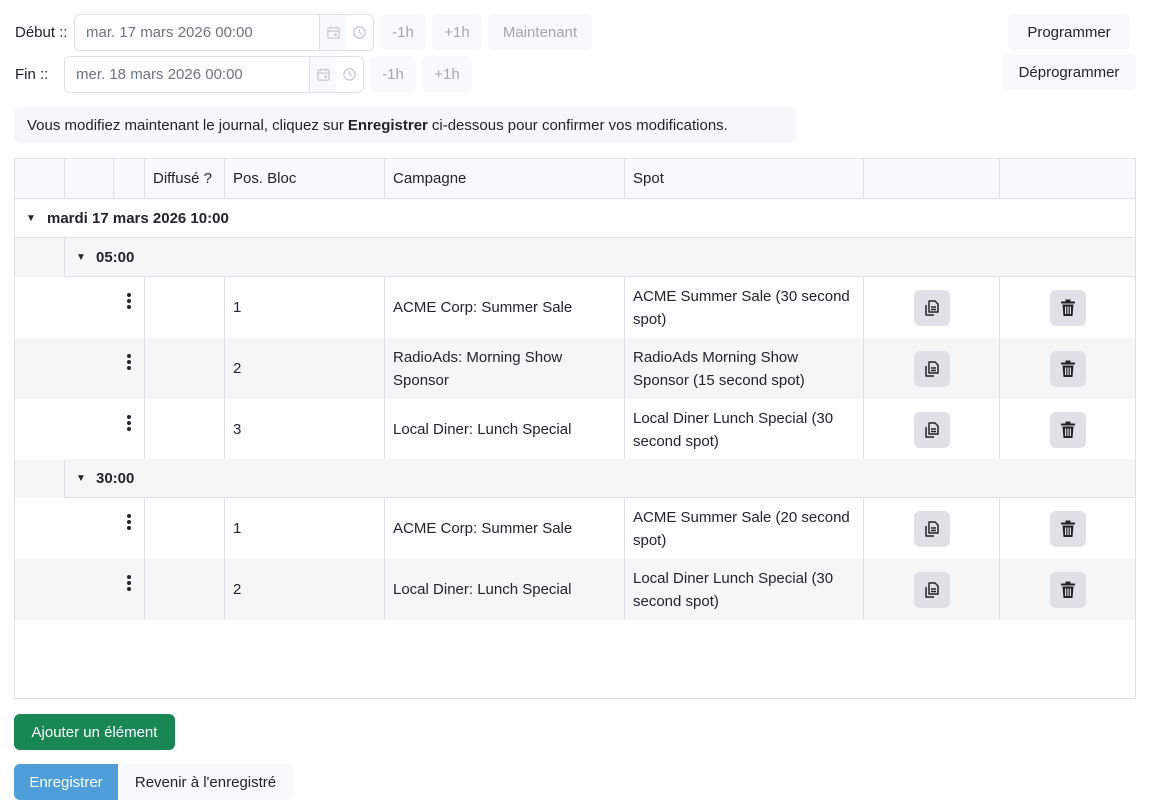 The height and width of the screenshot is (800, 1150). Describe the element at coordinates (159, 74) in the screenshot. I see `end-datetime-value: mer. 18 mars 2026 00:00` at that location.